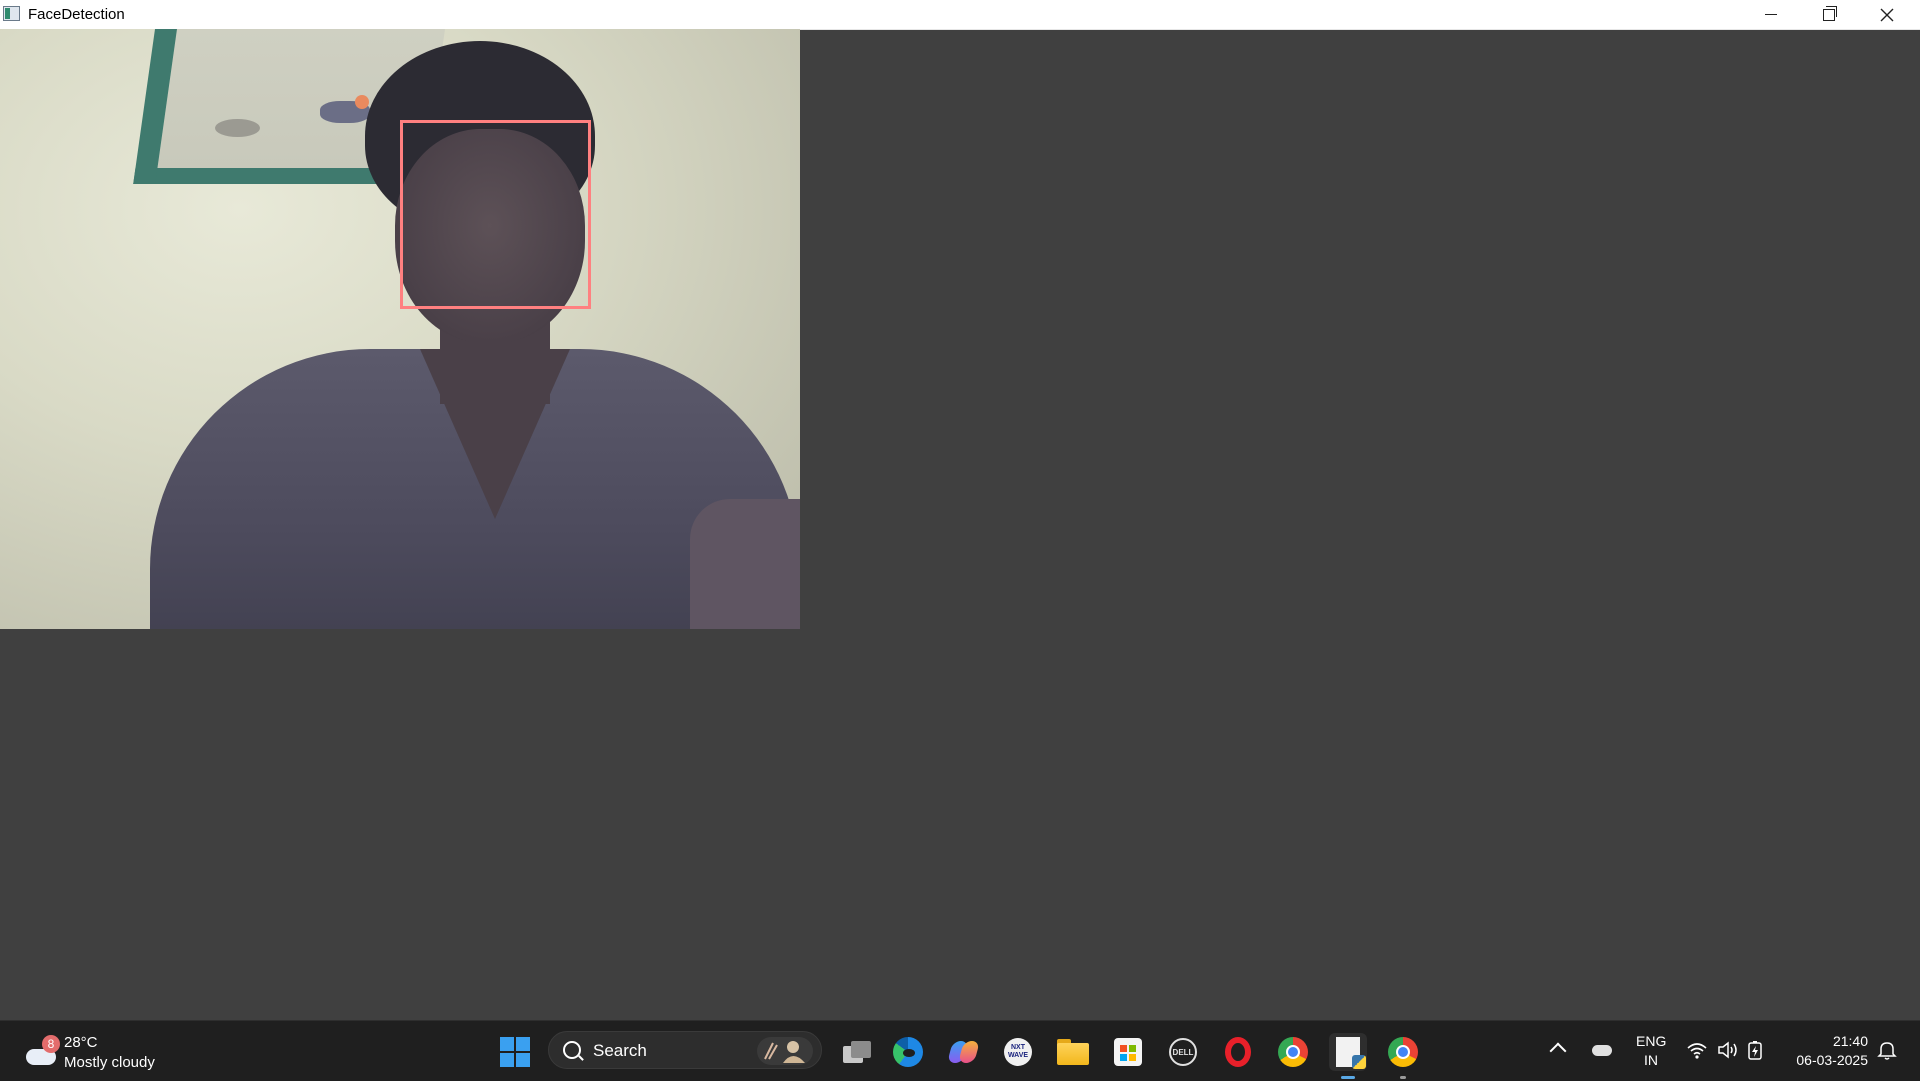 The height and width of the screenshot is (1081, 1920). I want to click on nxtwave-icon: NXT WAVE, so click(1018, 1052).